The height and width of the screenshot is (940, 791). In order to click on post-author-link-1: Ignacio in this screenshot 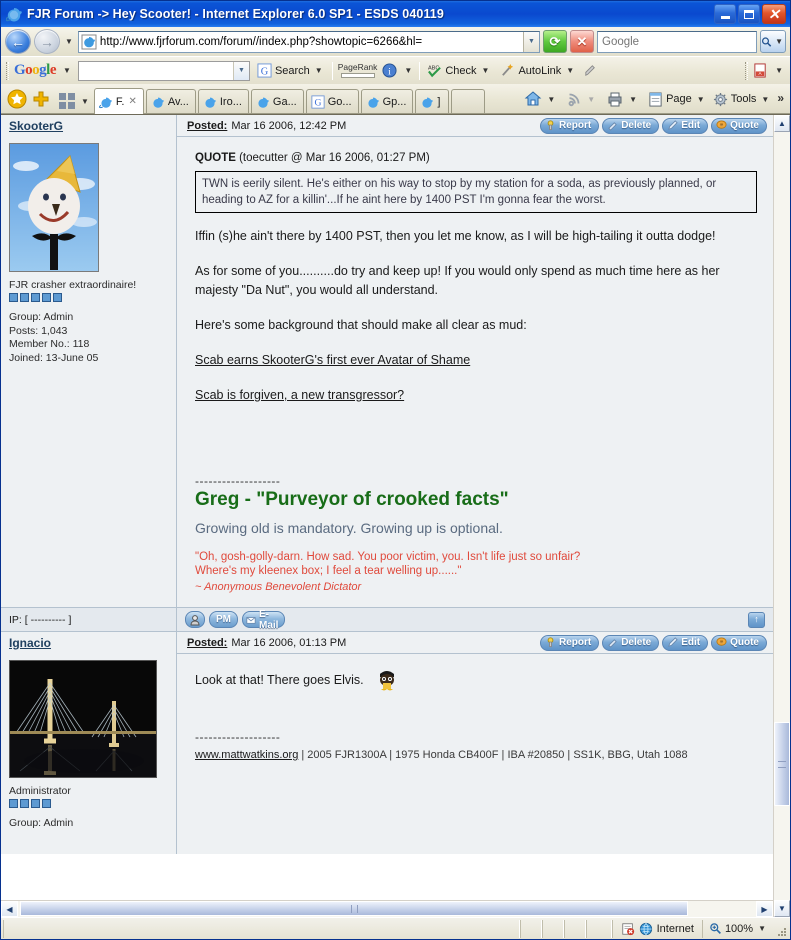, I will do `click(30, 643)`.